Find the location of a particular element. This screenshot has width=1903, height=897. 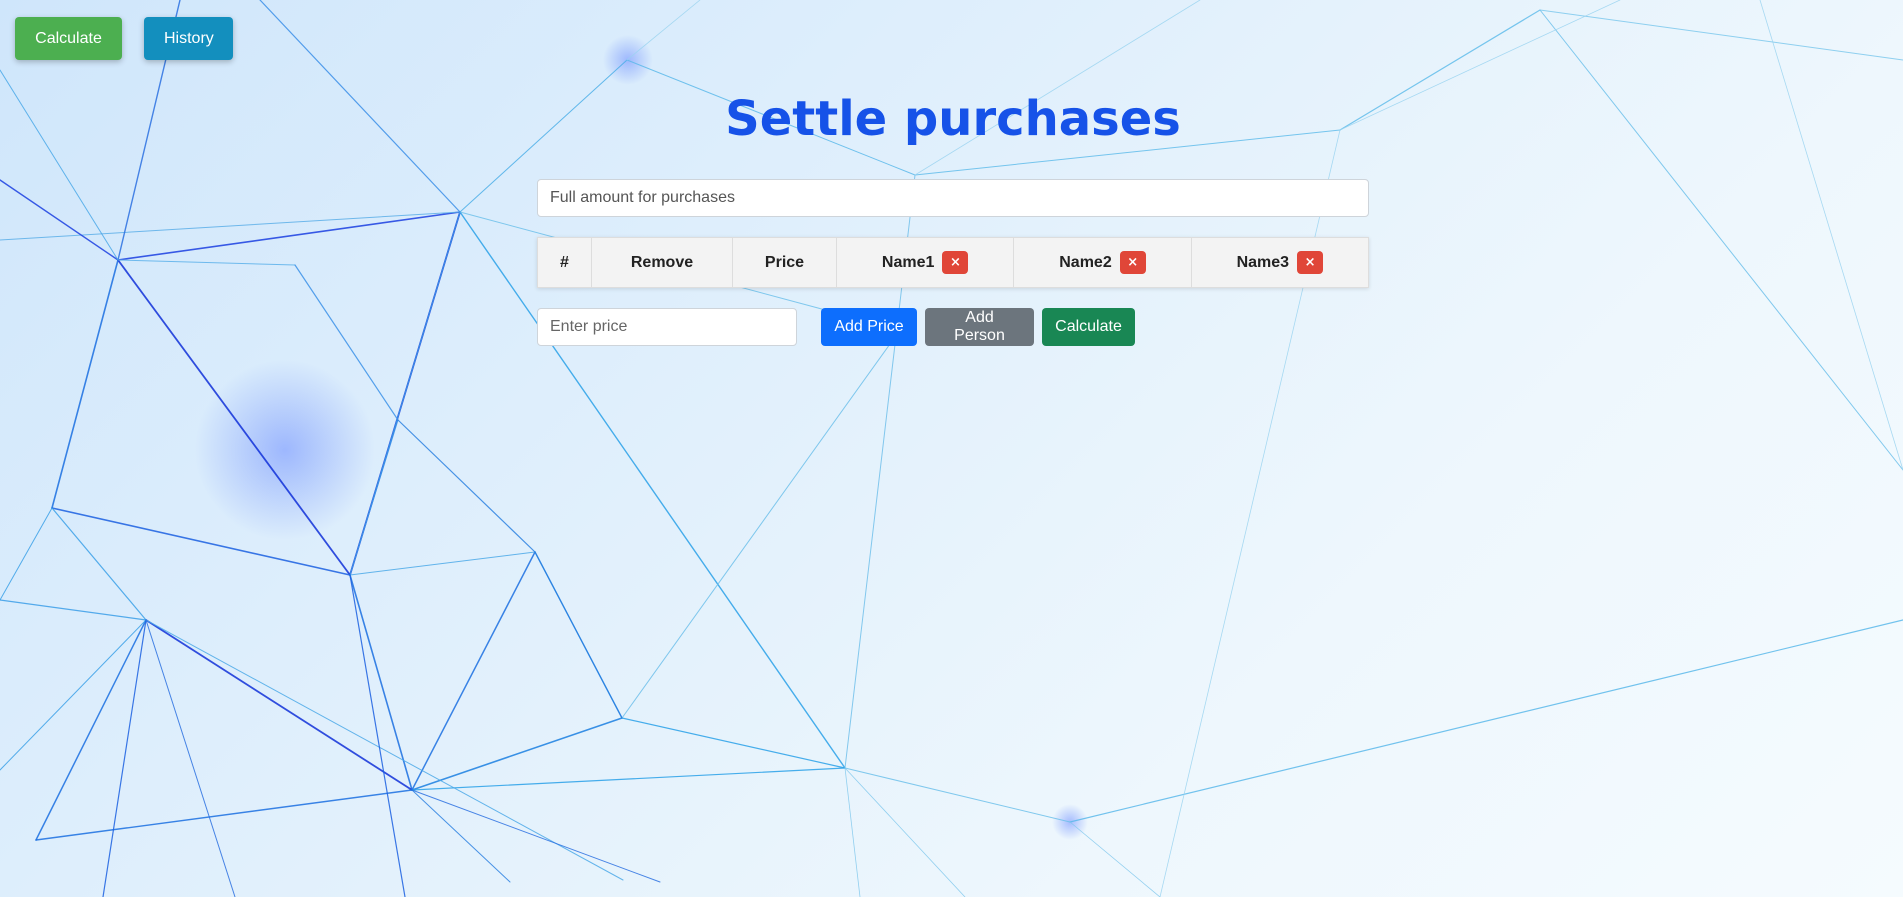

page-title: Settle purchases is located at coordinates (953, 119).